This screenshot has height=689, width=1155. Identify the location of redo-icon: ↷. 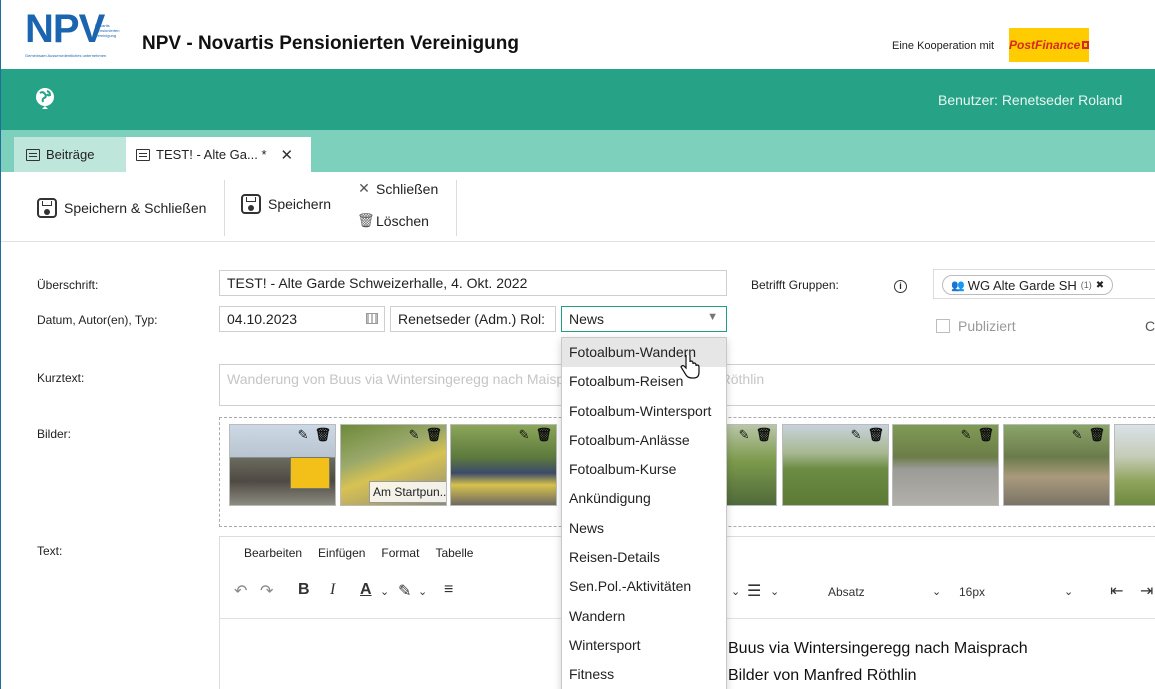
(266, 591).